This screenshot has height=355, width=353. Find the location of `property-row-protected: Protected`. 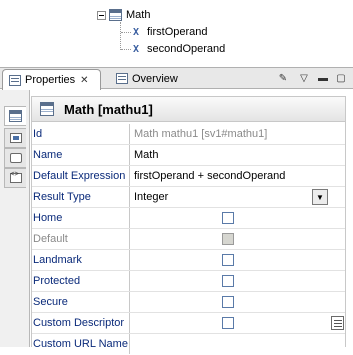

property-row-protected: Protected is located at coordinates (188, 281).